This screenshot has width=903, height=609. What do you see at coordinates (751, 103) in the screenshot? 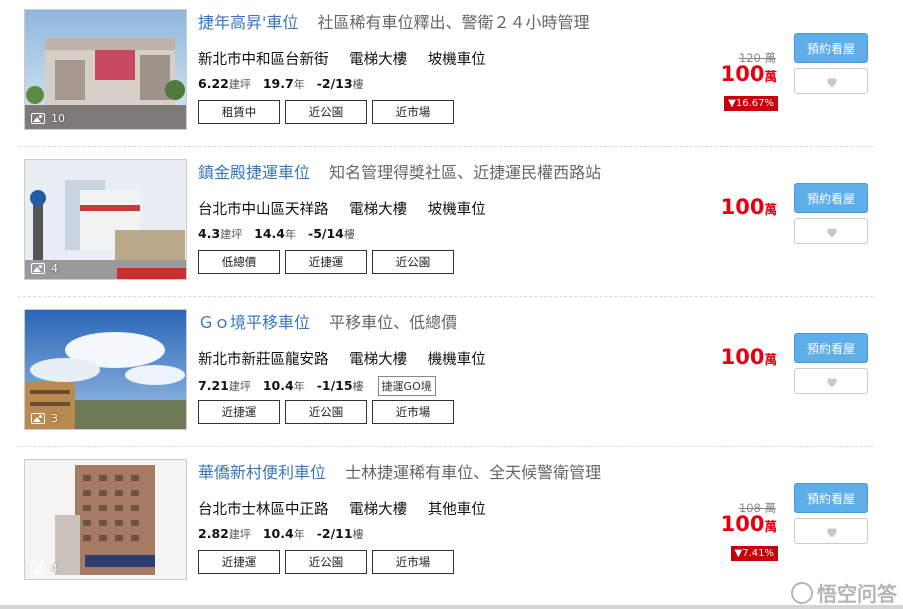
I see `price-drop-badge: ▼16.67%` at bounding box center [751, 103].